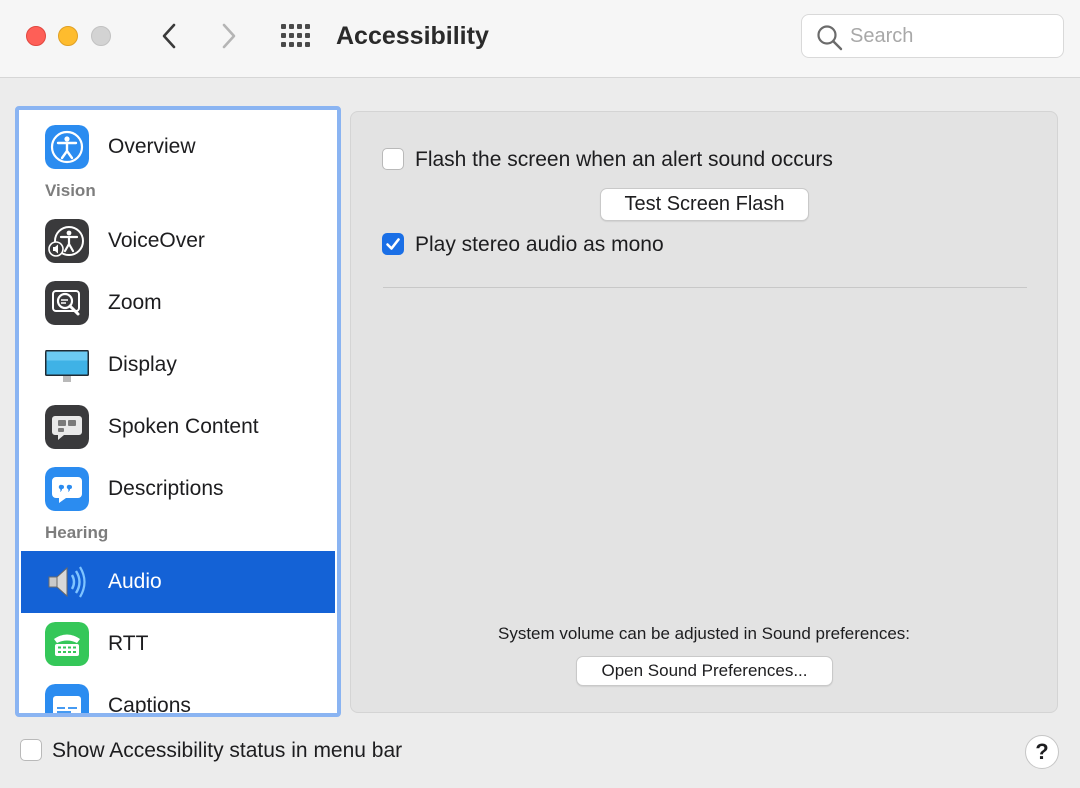 This screenshot has height=788, width=1080. What do you see at coordinates (149, 705) in the screenshot?
I see `sidebar-item-label: Captions` at bounding box center [149, 705].